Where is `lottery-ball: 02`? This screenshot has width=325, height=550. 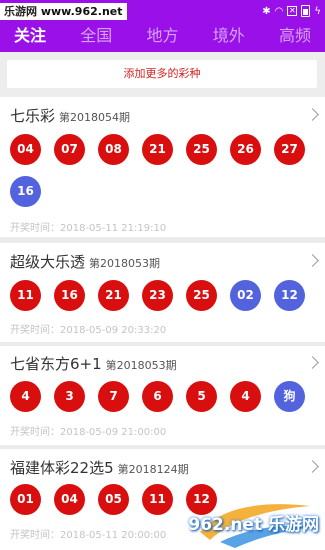
lottery-ball: 02 is located at coordinates (245, 295).